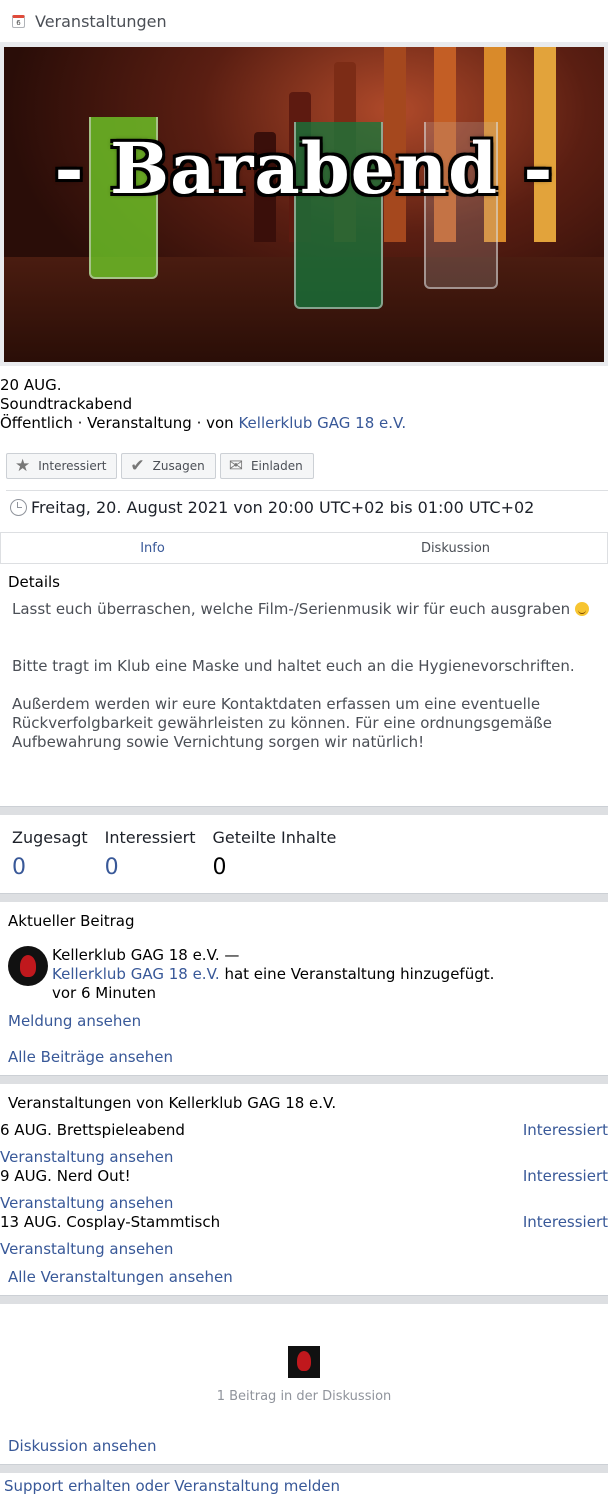 The image size is (608, 1500). I want to click on list-item-name: Brettspieleabend, so click(121, 1130).